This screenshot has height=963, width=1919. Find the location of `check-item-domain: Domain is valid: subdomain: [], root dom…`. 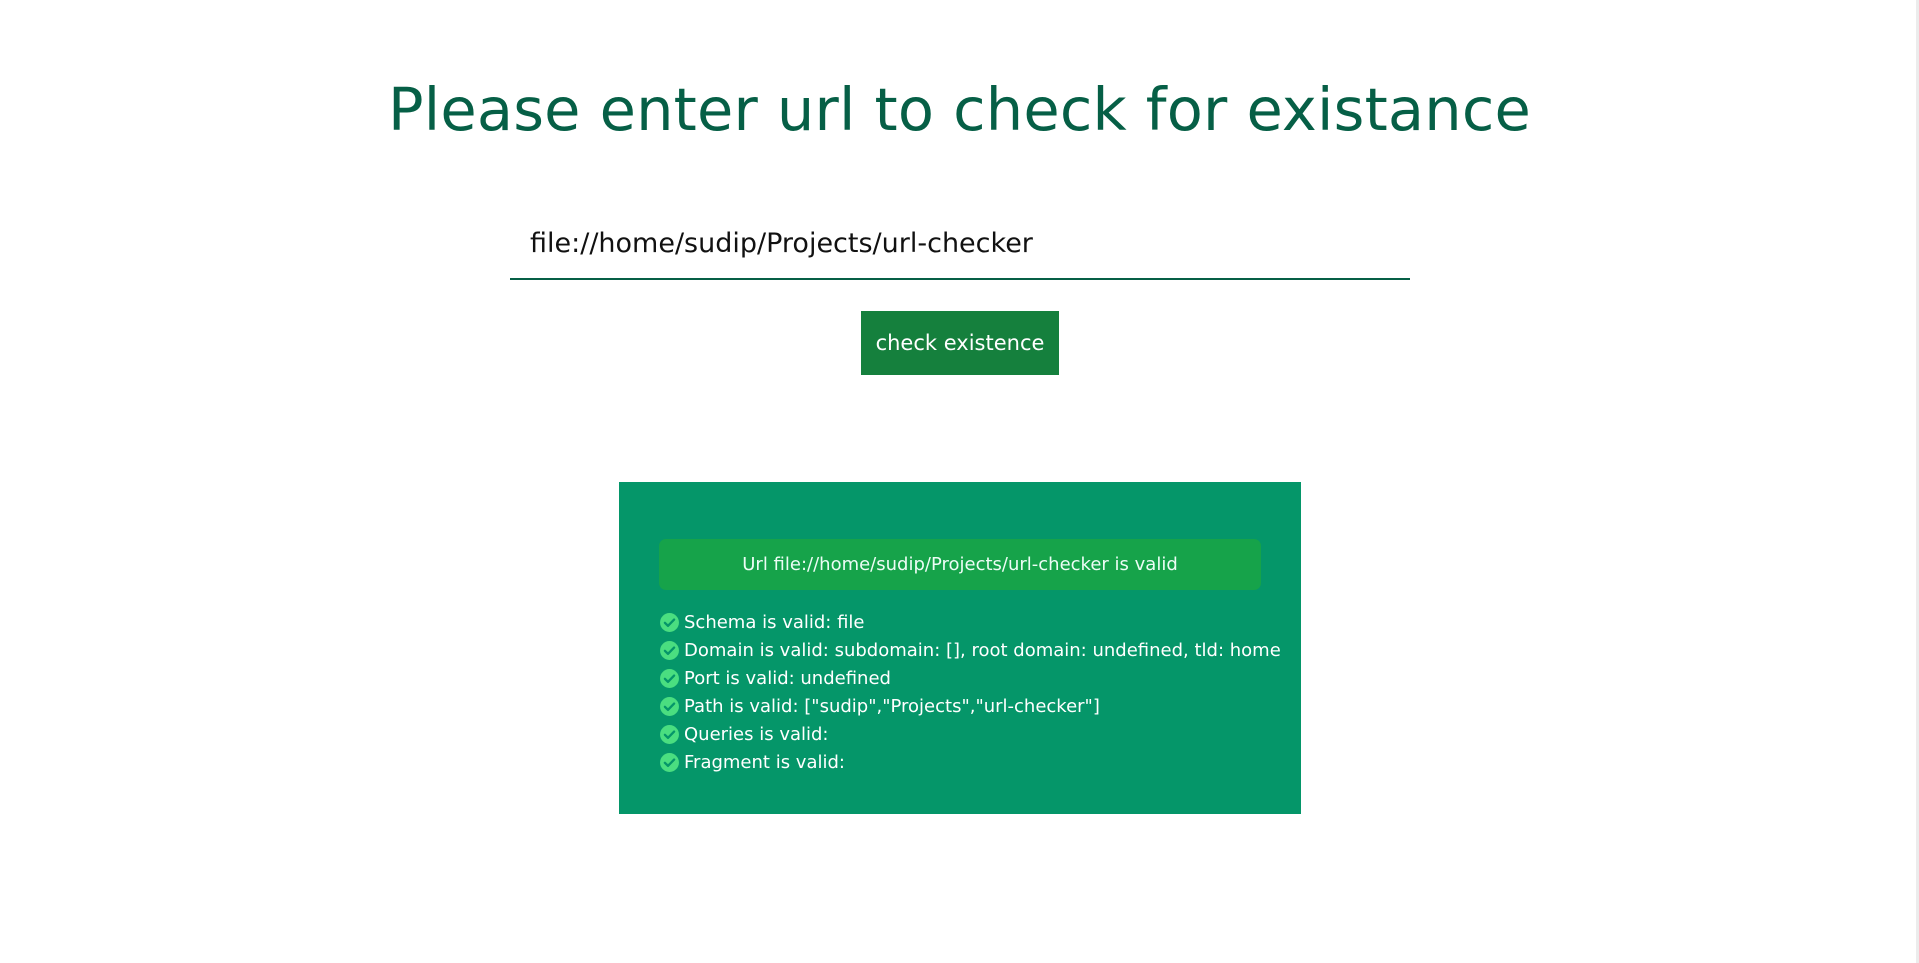

check-item-domain: Domain is valid: subdomain: [], root dom… is located at coordinates (970, 650).